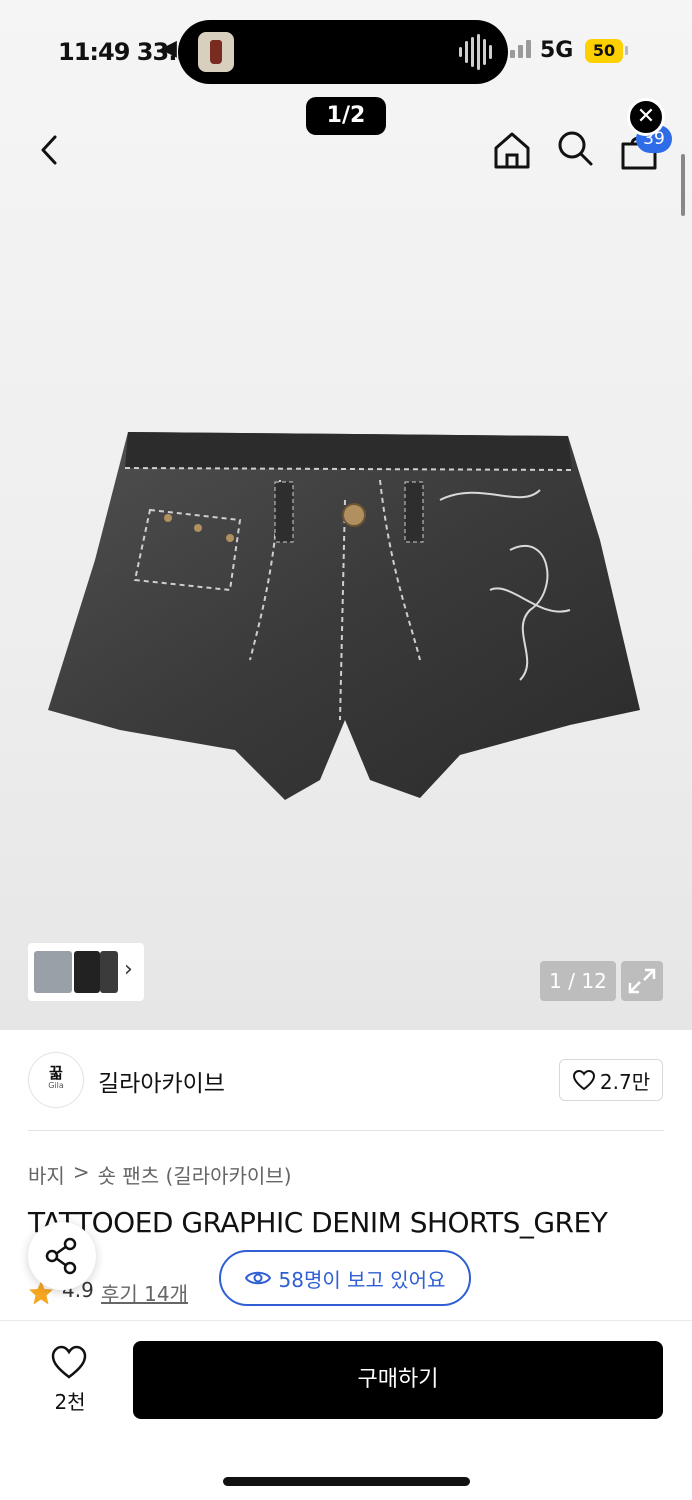 This screenshot has width=692, height=1500. Describe the element at coordinates (161, 1081) in the screenshot. I see `brand-name: 길라아카이브` at that location.